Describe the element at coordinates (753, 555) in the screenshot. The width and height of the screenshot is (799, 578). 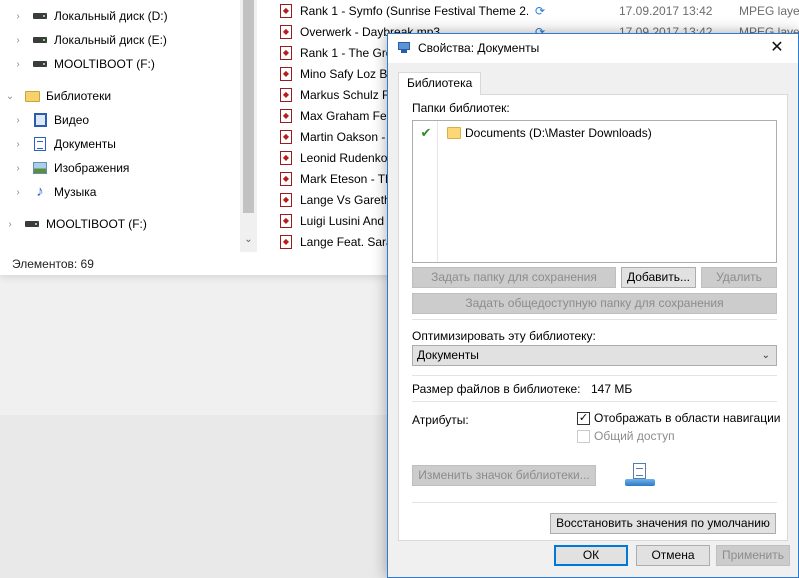
I see `apply-button: Применить` at that location.